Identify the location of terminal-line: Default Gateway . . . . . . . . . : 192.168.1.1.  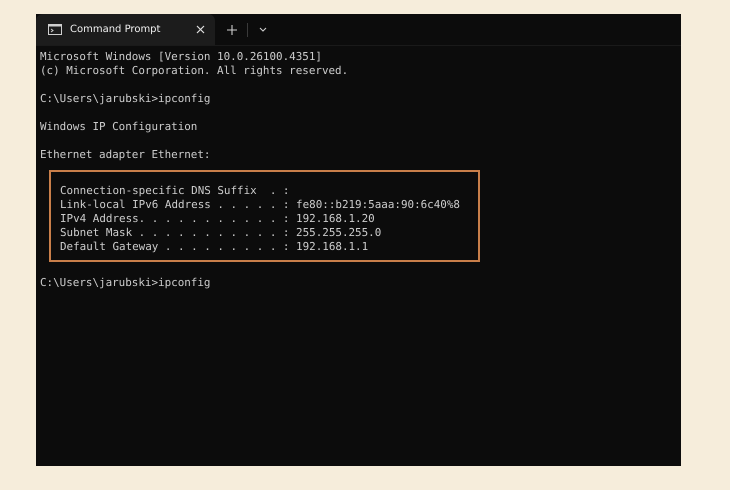
(215, 247).